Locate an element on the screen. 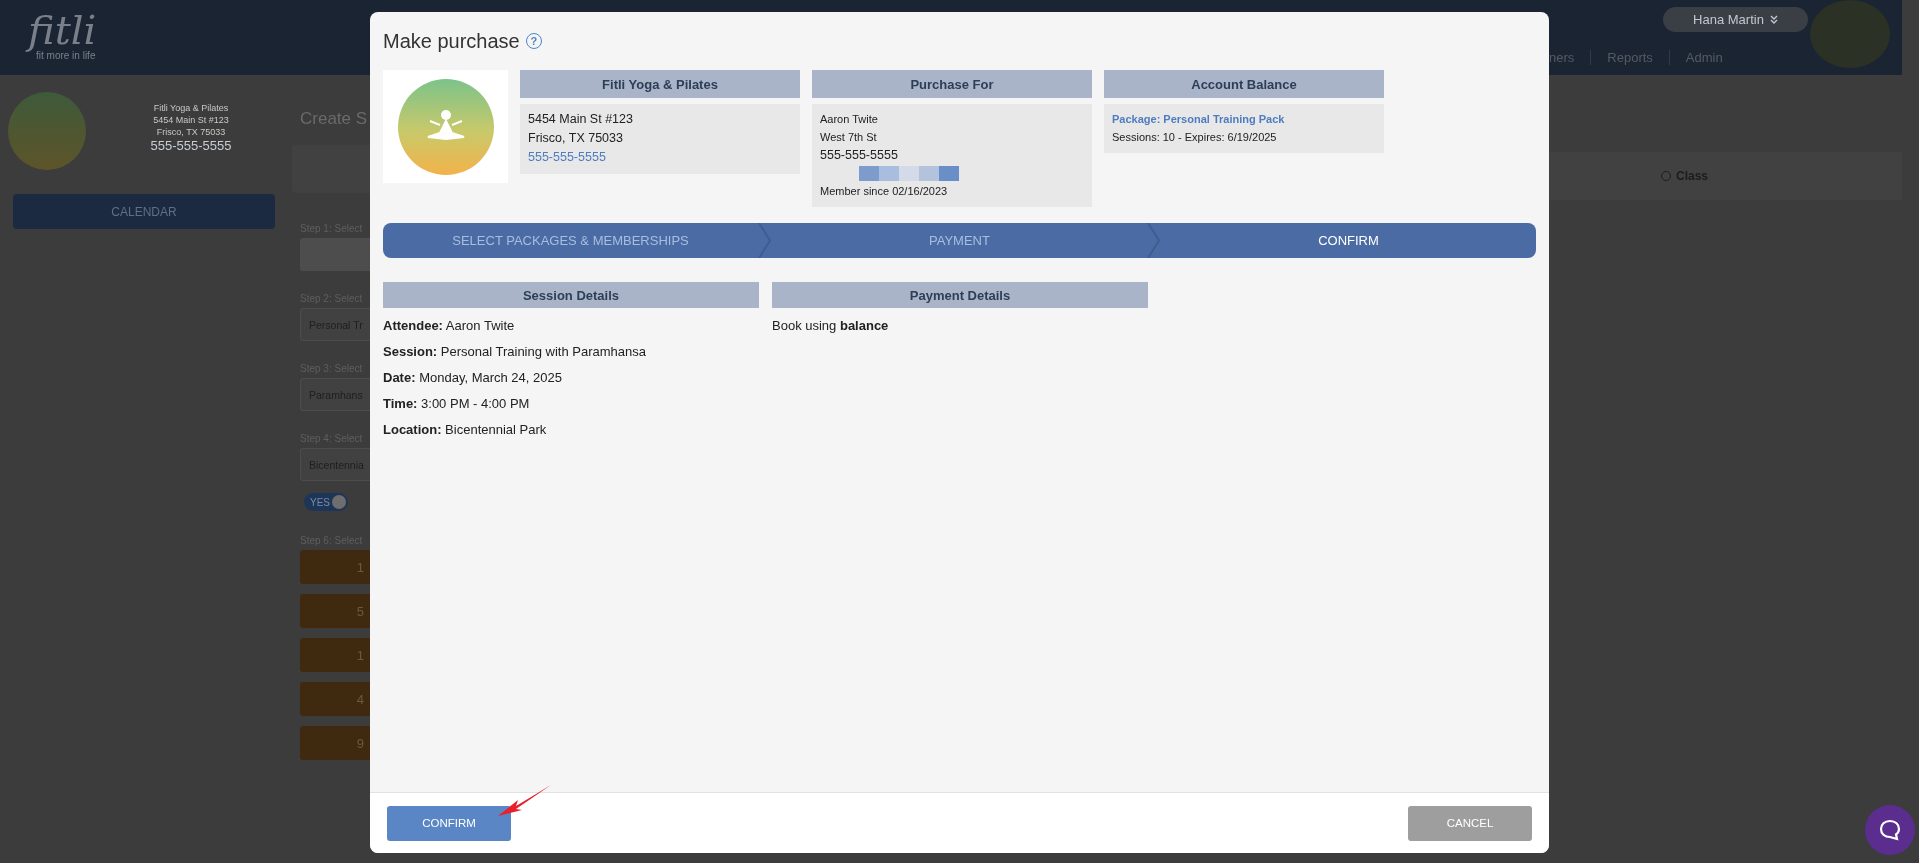 This screenshot has width=1919, height=863. card-text: West 7th St is located at coordinates (849, 137).